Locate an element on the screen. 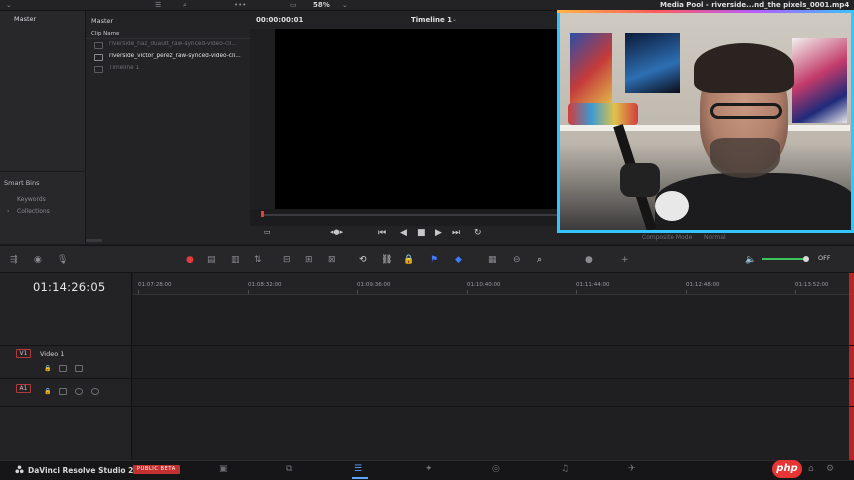  sidebar-item-keywords: Keywords is located at coordinates (31, 199).